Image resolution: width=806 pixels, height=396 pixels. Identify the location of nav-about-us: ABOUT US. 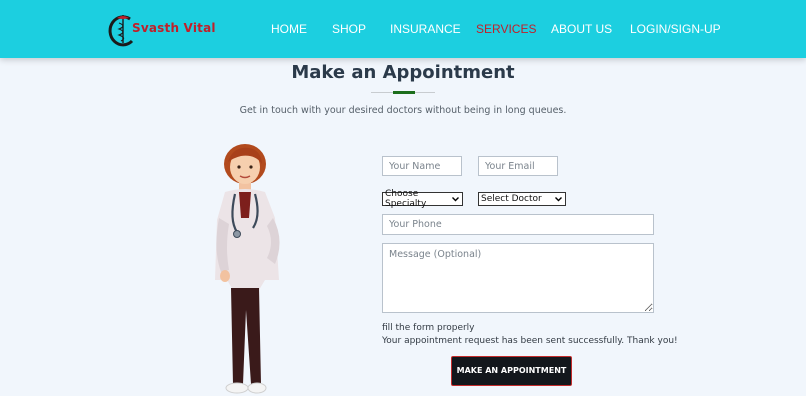
(581, 29).